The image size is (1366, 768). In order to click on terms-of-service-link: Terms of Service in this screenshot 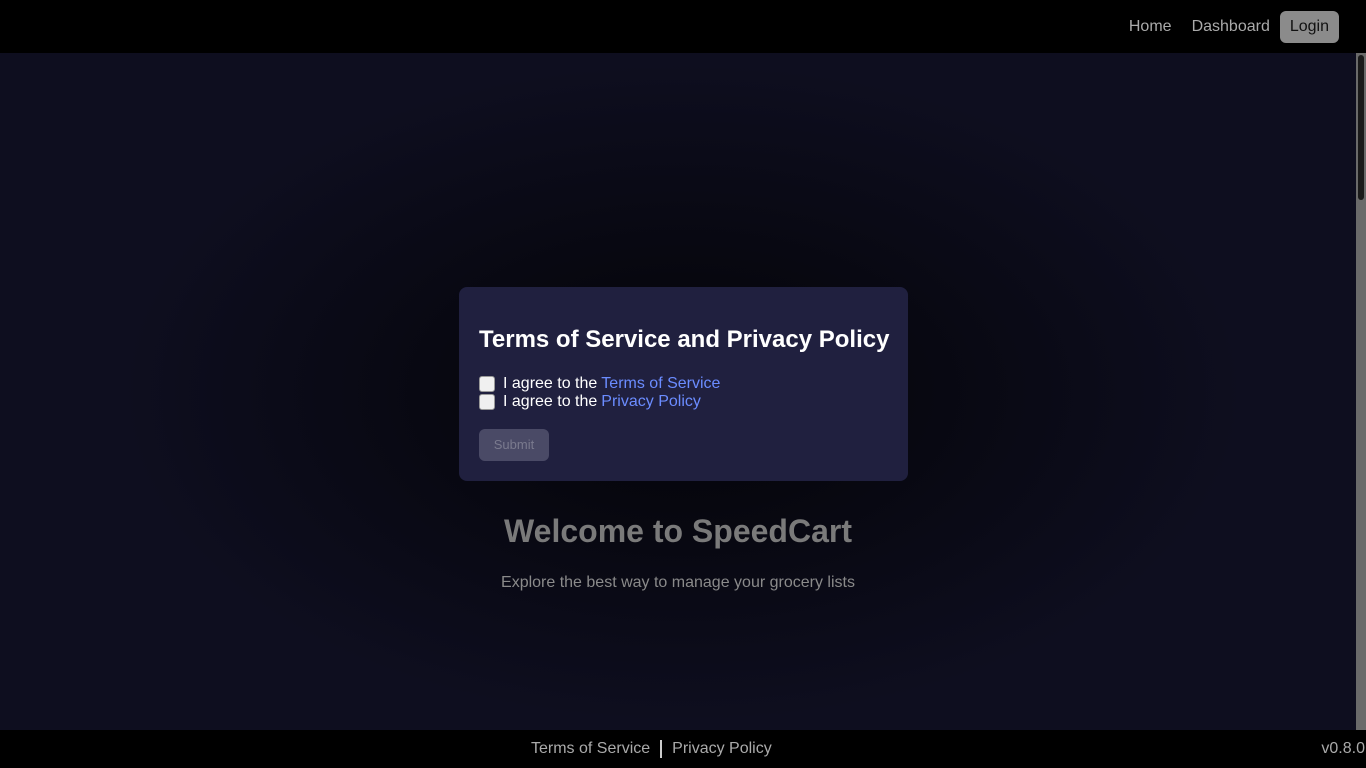, I will do `click(660, 384)`.